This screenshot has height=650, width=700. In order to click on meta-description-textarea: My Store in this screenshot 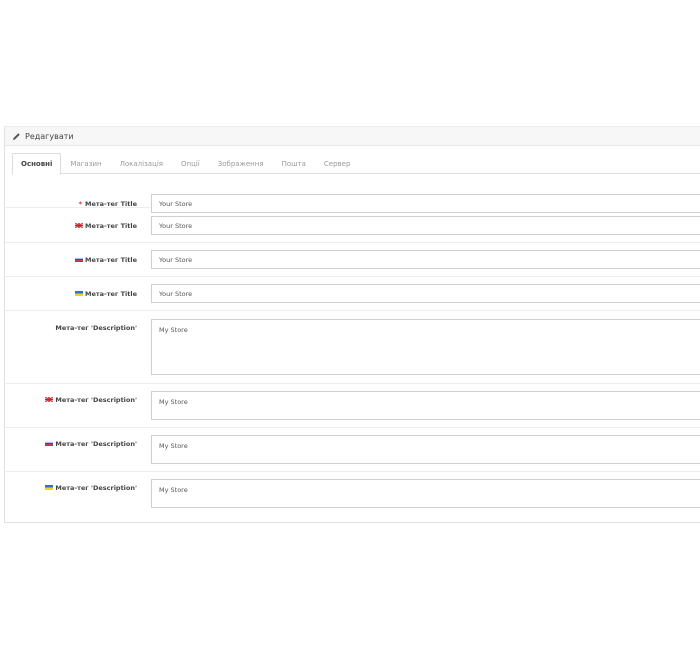, I will do `click(425, 347)`.